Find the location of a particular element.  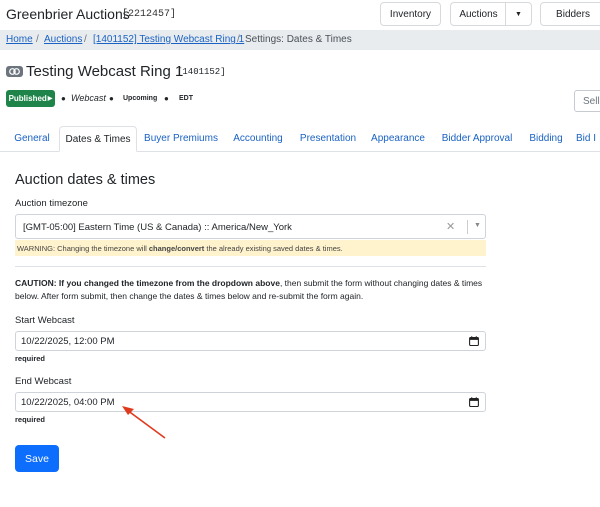

end-webcast-input: 10/22/2025, 04:00 PM is located at coordinates (250, 402).